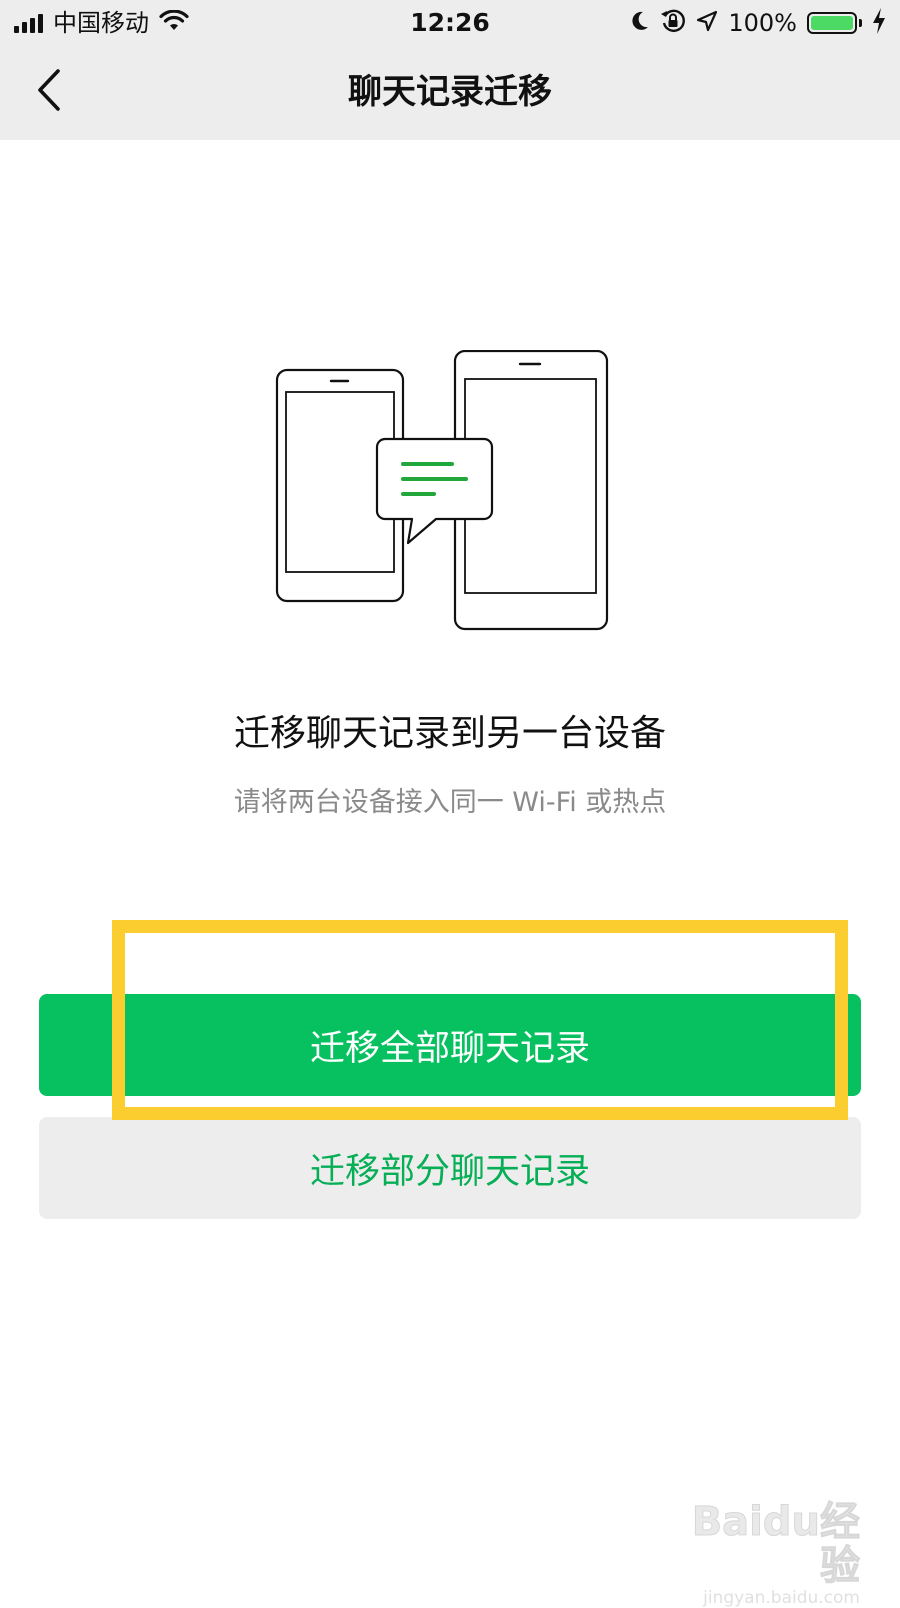 The height and width of the screenshot is (1608, 900). I want to click on headline: 迁移聊天记录到另一台设备, so click(449, 733).